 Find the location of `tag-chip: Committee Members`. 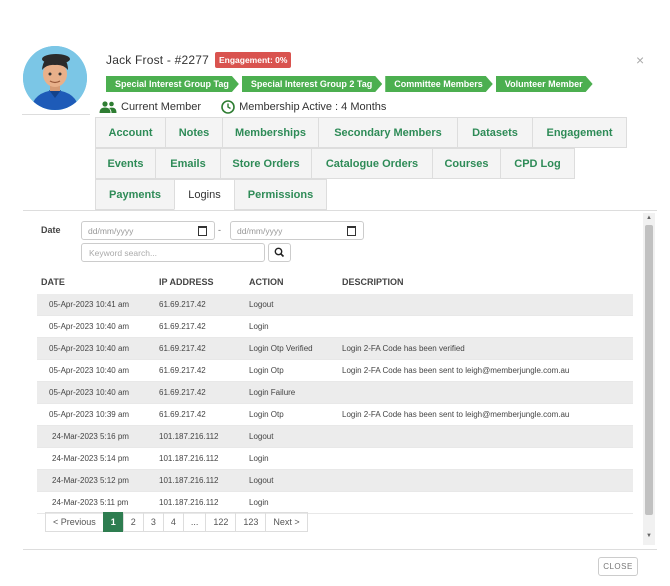

tag-chip: Committee Members is located at coordinates (439, 84).